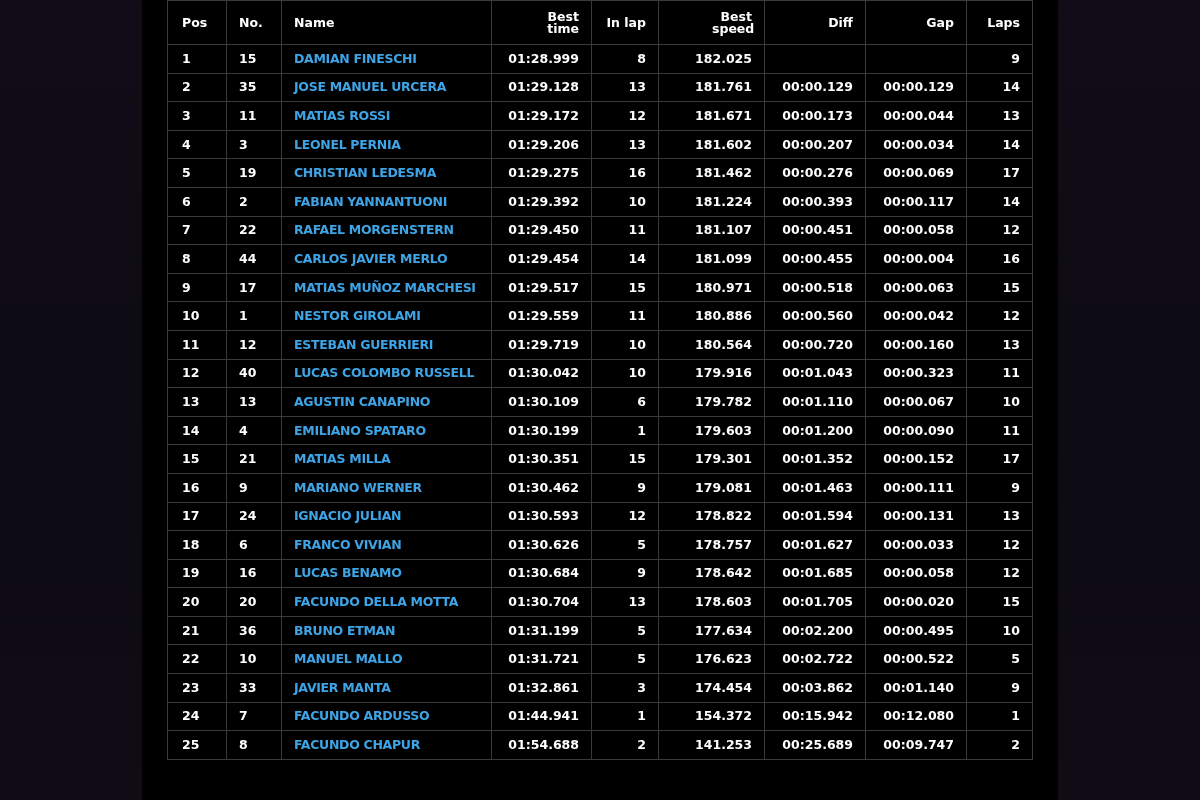  I want to click on driver-name: MATIAS MILLA, so click(342, 459).